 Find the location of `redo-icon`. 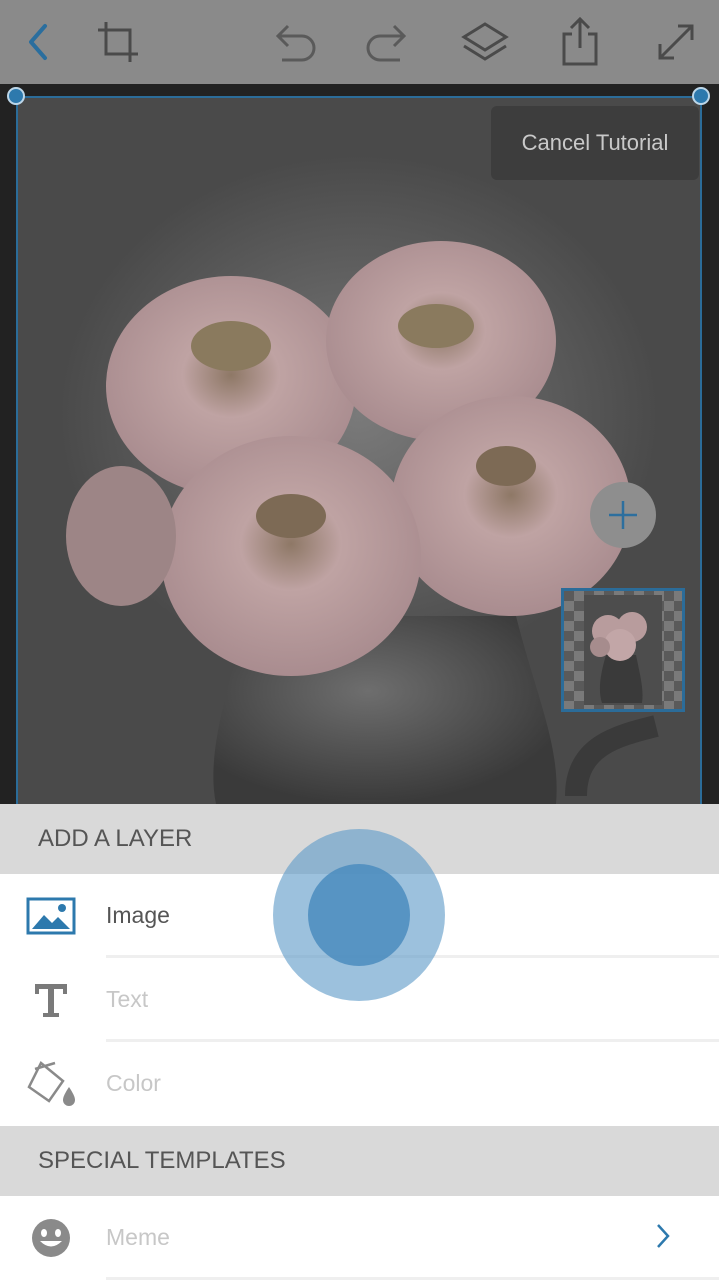

redo-icon is located at coordinates (386, 43).